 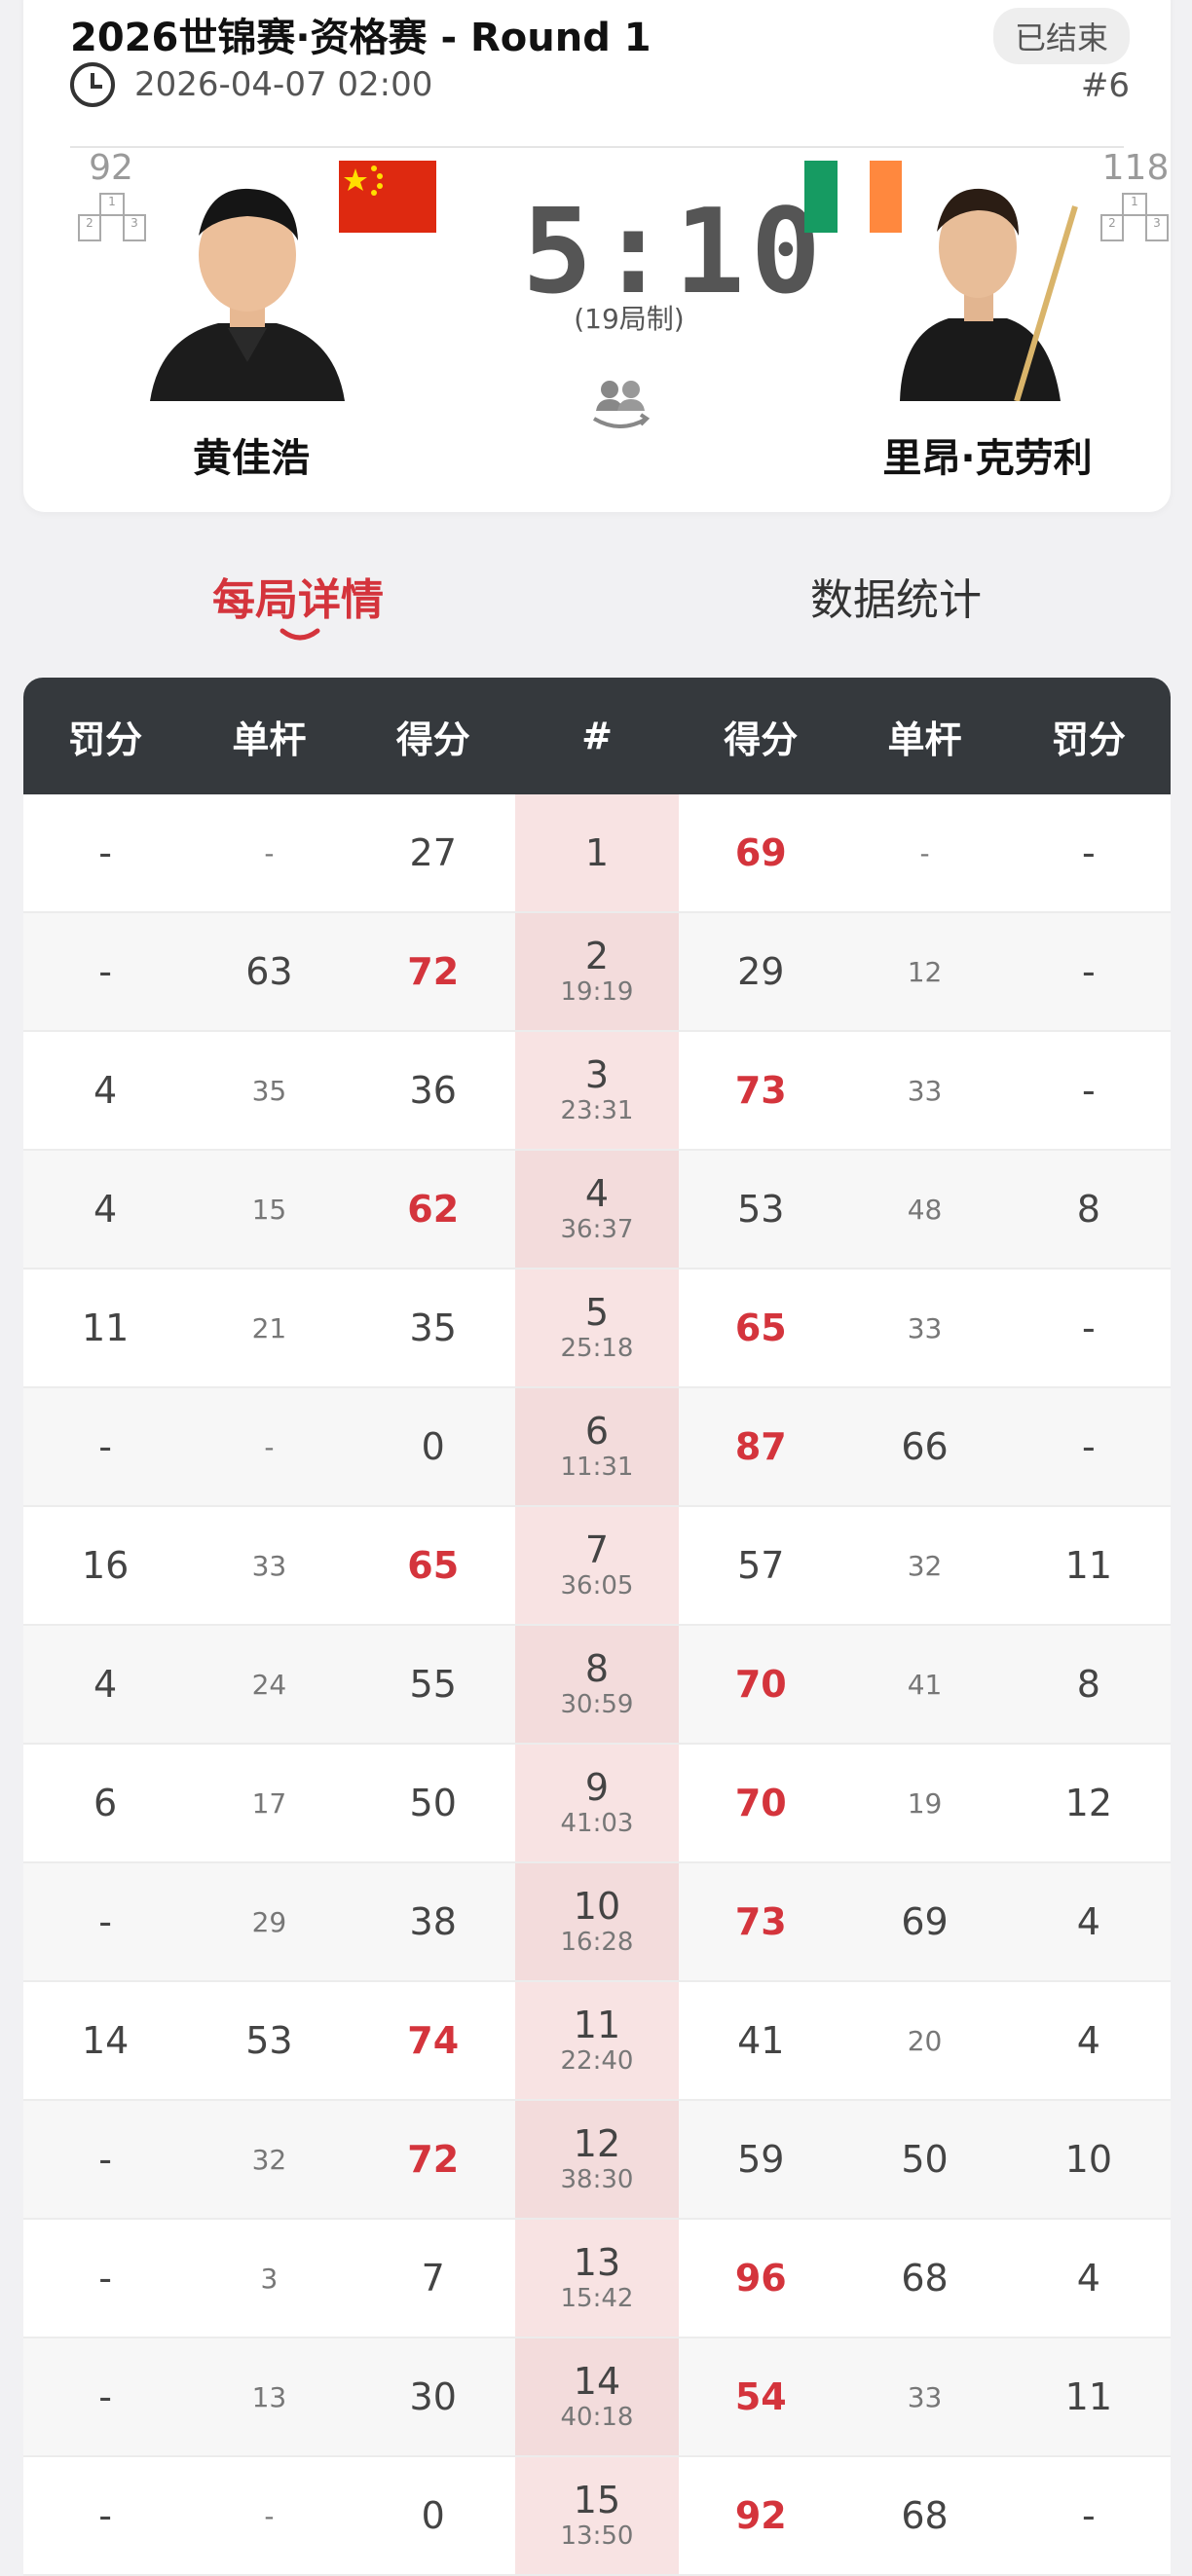 What do you see at coordinates (433, 1921) in the screenshot?
I see `left-score-cell: 38` at bounding box center [433, 1921].